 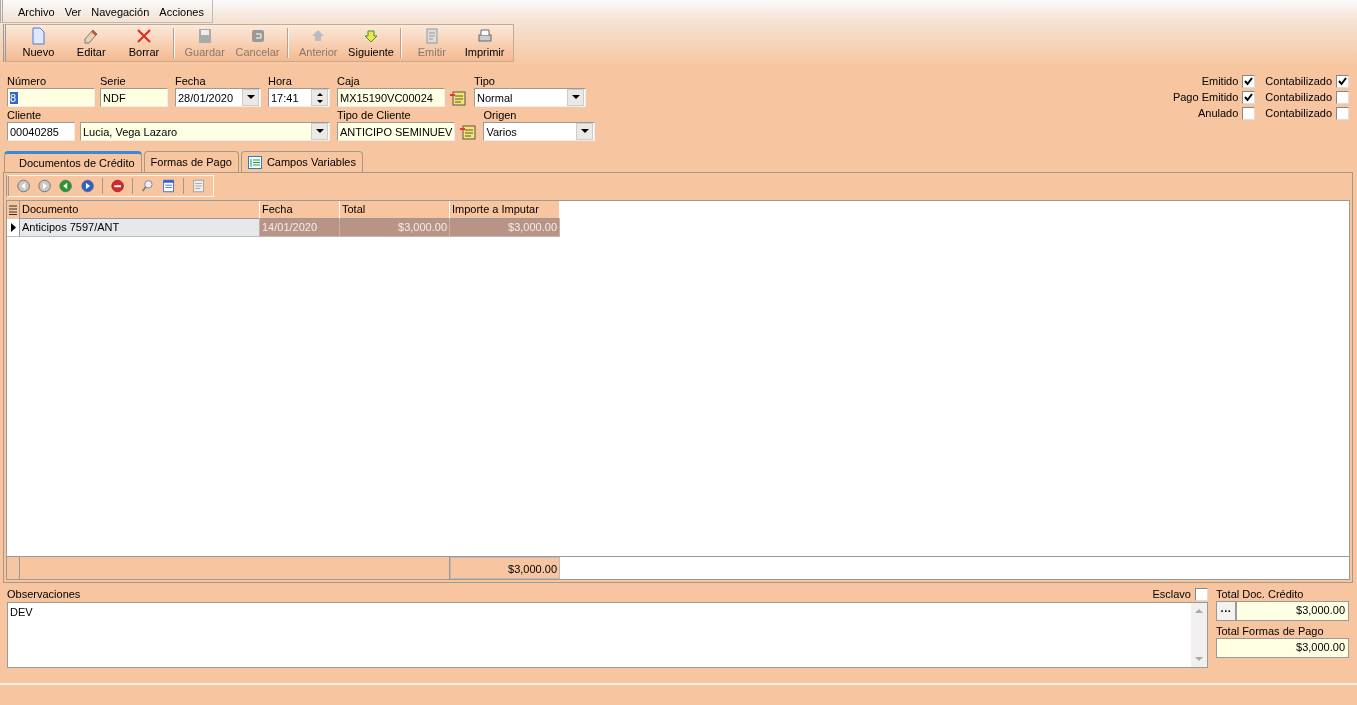 What do you see at coordinates (254, 162) in the screenshot?
I see `table-icon` at bounding box center [254, 162].